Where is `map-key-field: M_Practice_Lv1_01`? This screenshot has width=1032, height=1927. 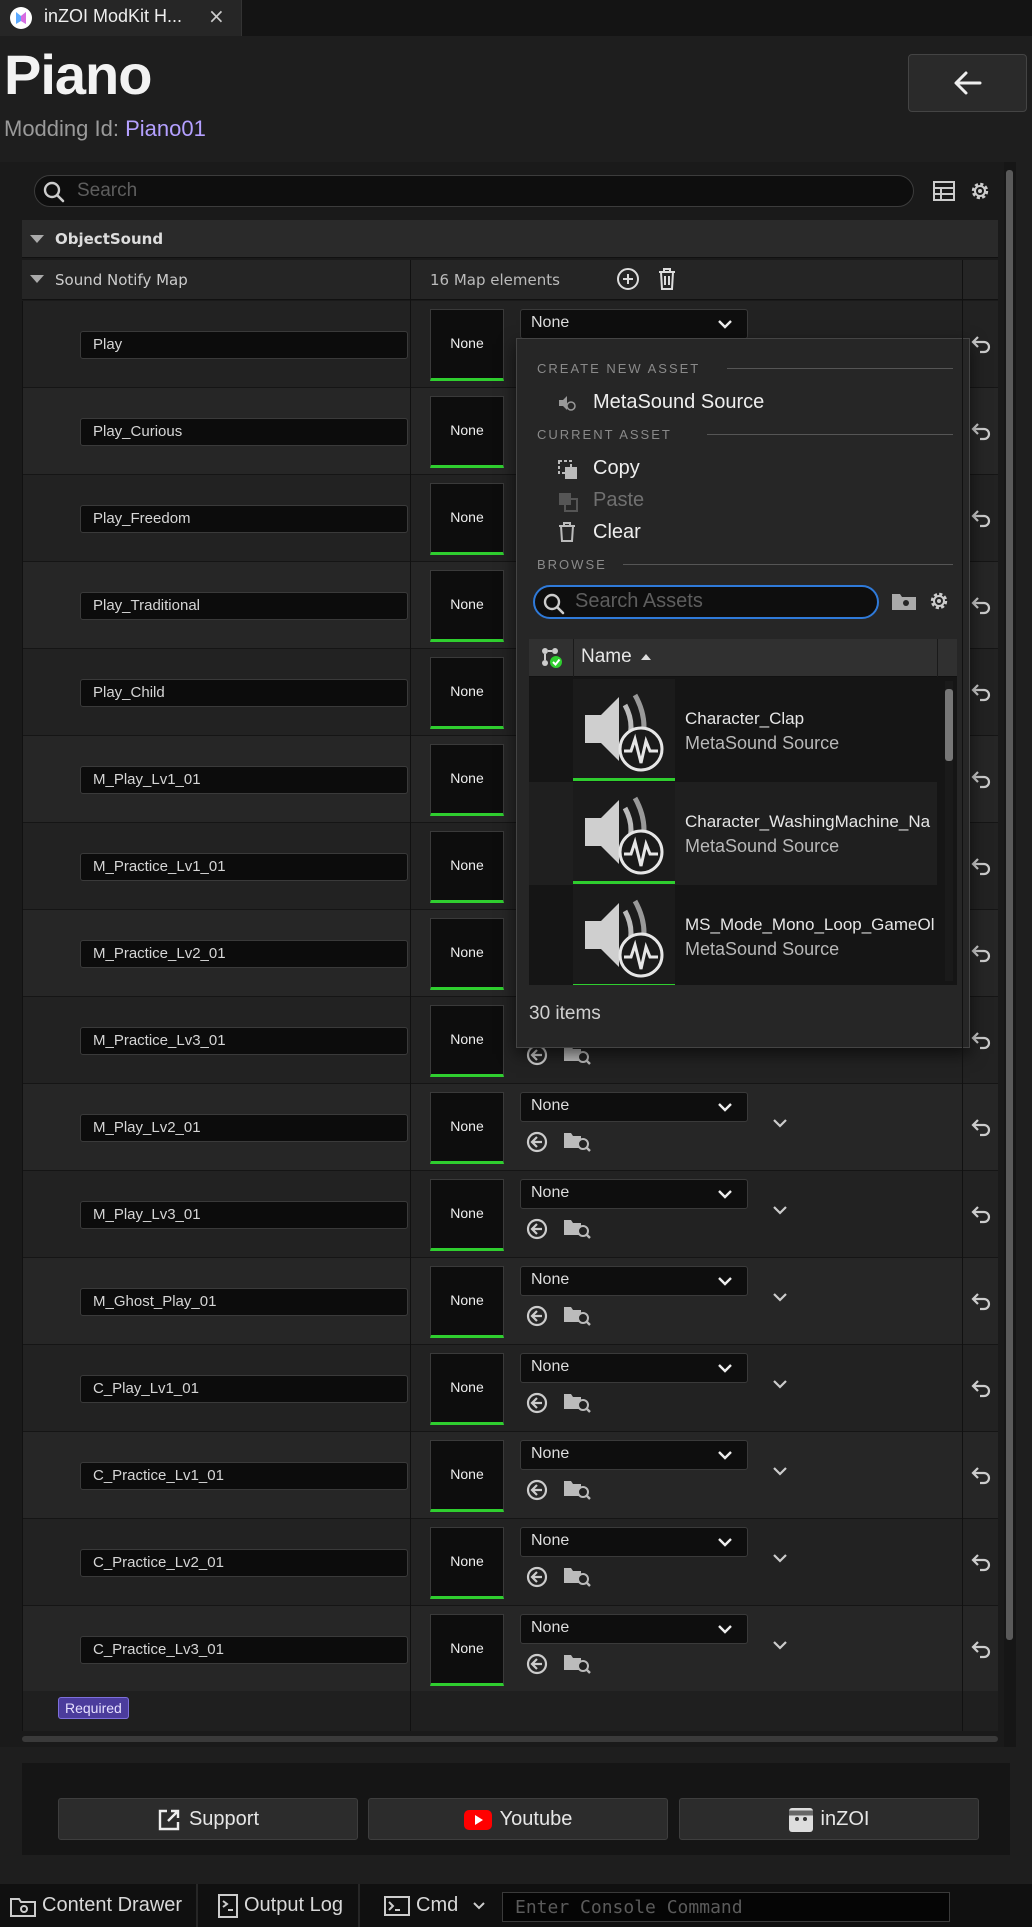 map-key-field: M_Practice_Lv1_01 is located at coordinates (244, 867).